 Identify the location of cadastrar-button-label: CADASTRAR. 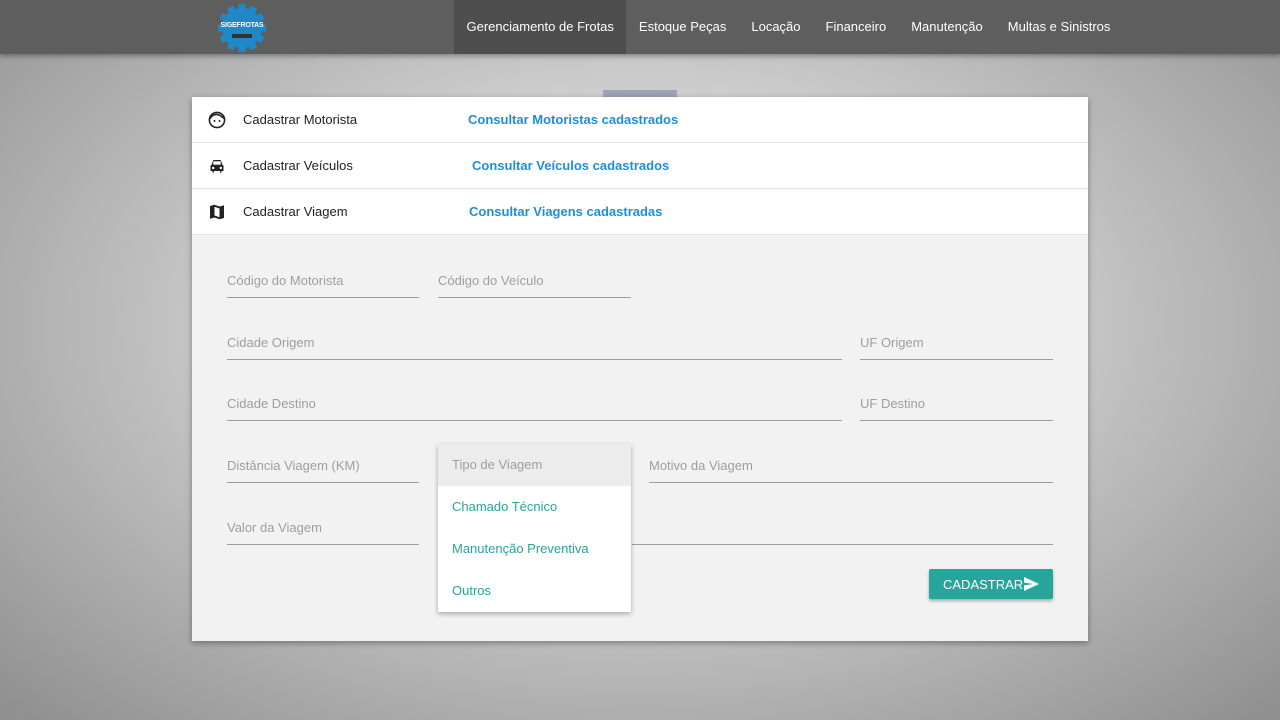
(983, 584).